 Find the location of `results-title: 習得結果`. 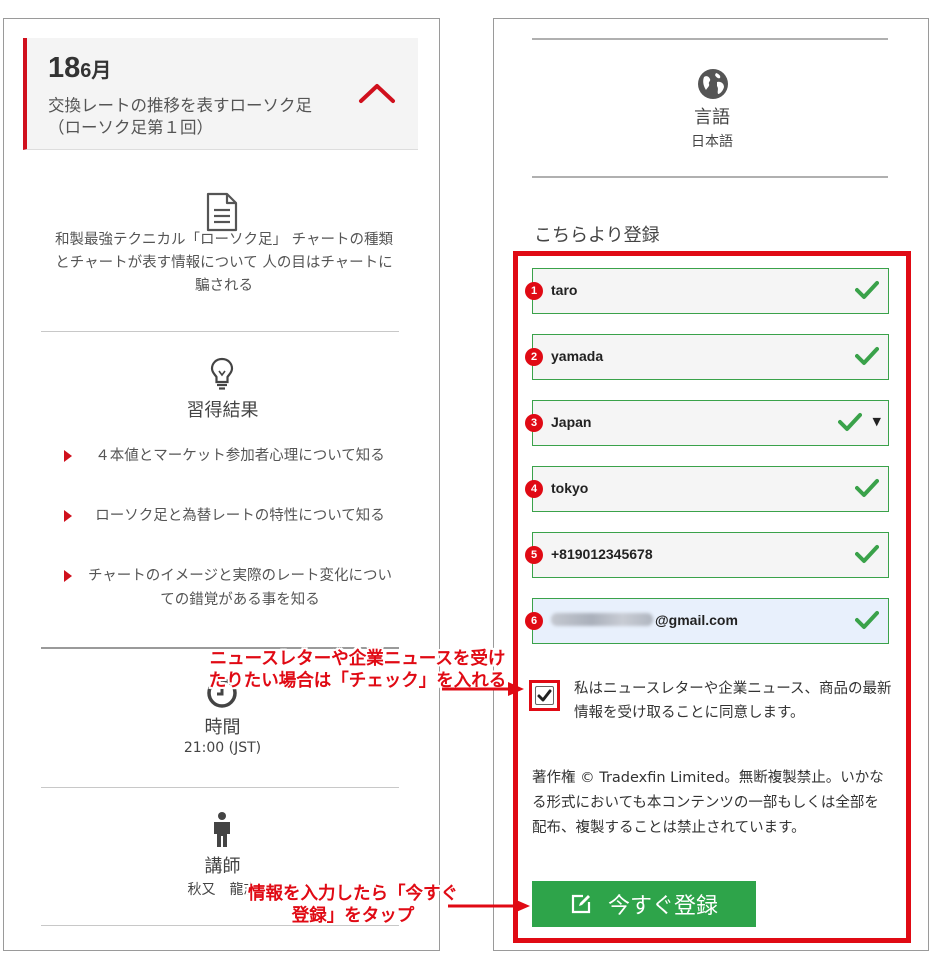

results-title: 習得結果 is located at coordinates (222, 410).